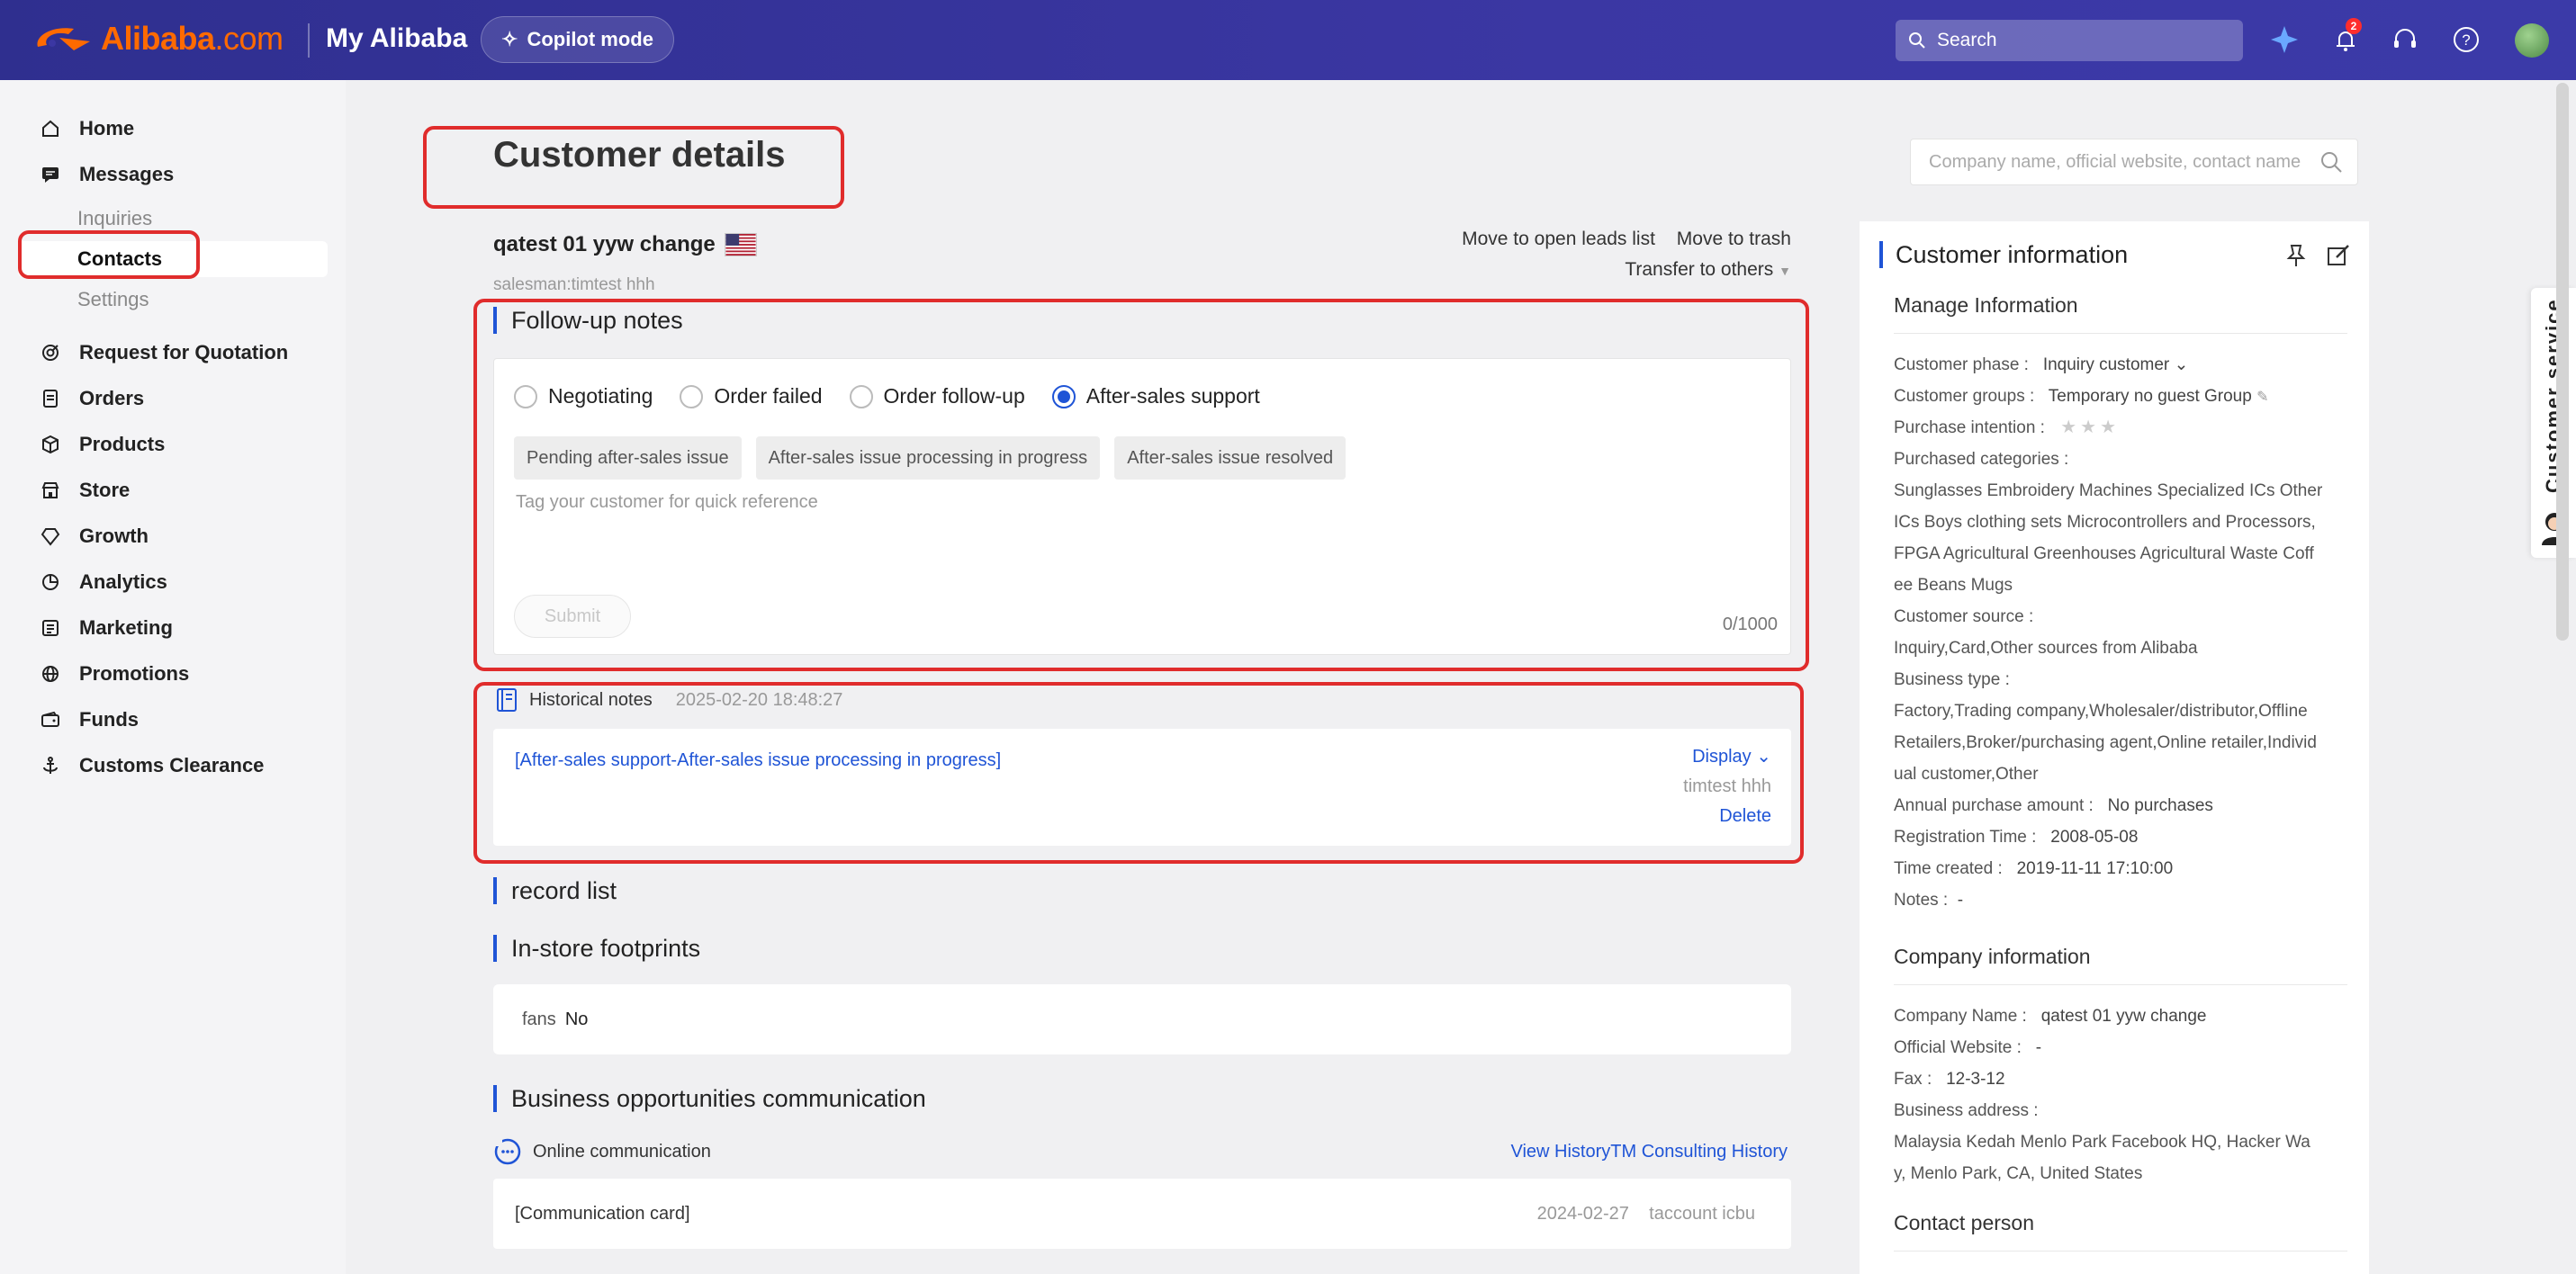 The height and width of the screenshot is (1274, 2576). Describe the element at coordinates (751, 396) in the screenshot. I see `radio-order-failed: Order failed` at that location.